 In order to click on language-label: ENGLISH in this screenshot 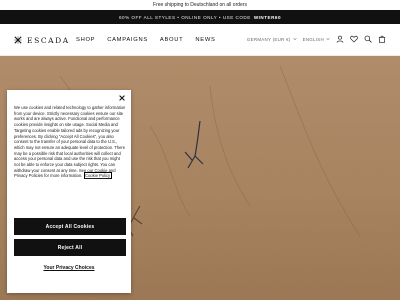, I will do `click(313, 39)`.